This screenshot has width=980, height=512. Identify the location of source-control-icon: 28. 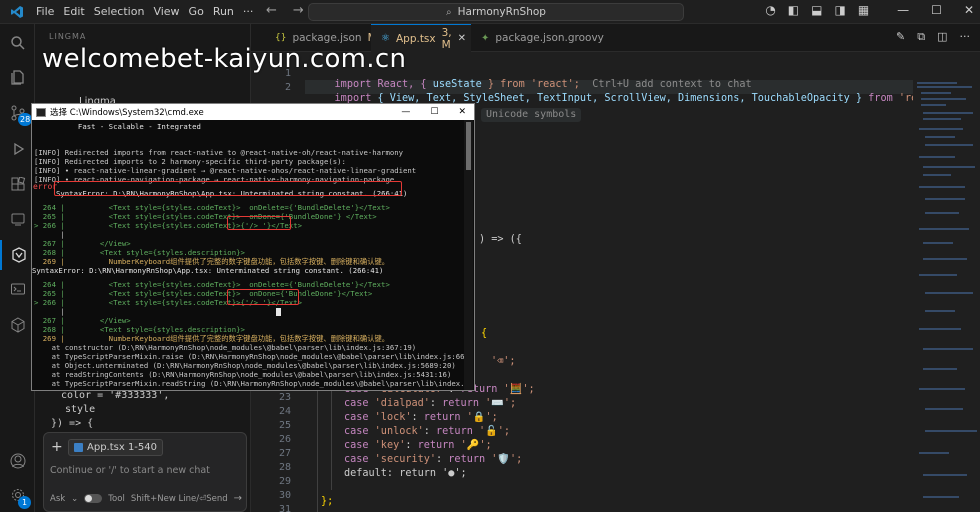
(17, 113).